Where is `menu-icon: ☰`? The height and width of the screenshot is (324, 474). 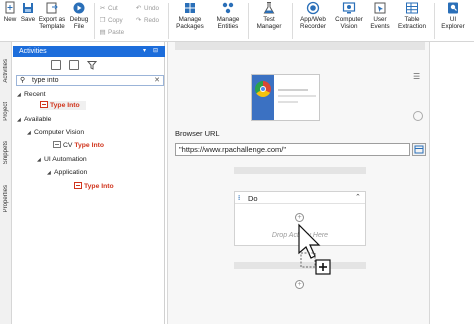 menu-icon: ☰ is located at coordinates (416, 76).